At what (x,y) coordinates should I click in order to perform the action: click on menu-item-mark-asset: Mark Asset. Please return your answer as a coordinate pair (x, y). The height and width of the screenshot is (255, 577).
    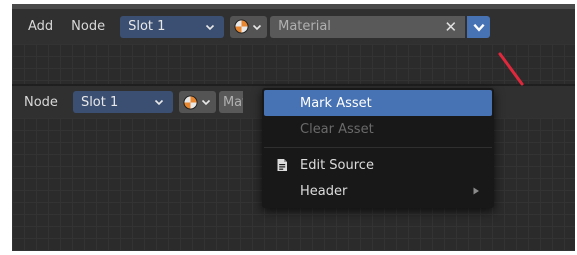
    Looking at the image, I should click on (378, 103).